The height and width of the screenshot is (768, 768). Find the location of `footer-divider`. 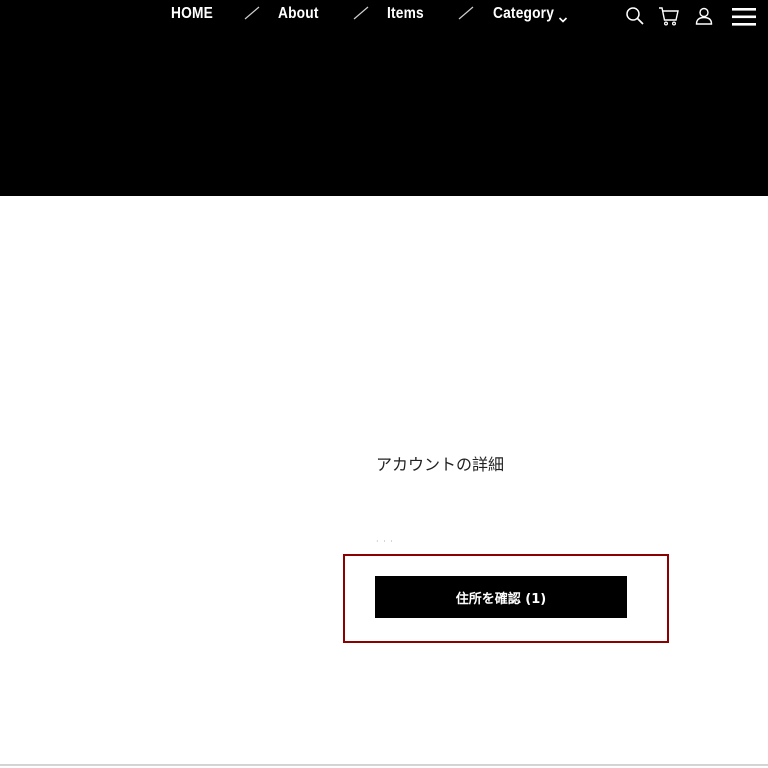

footer-divider is located at coordinates (384, 765).